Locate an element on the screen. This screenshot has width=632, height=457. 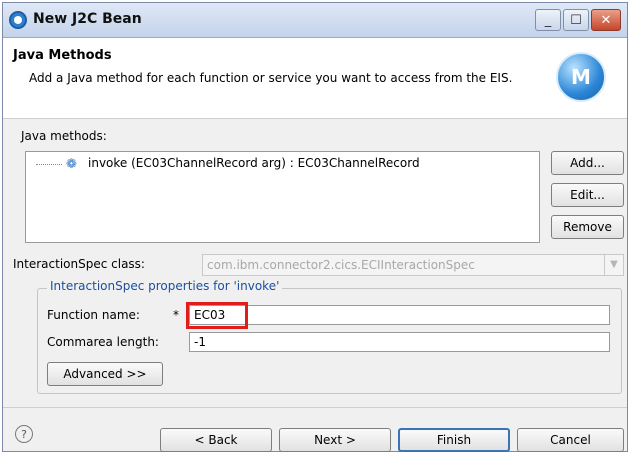
interaction-spec-label: InteractionSpec class: is located at coordinates (79, 264).